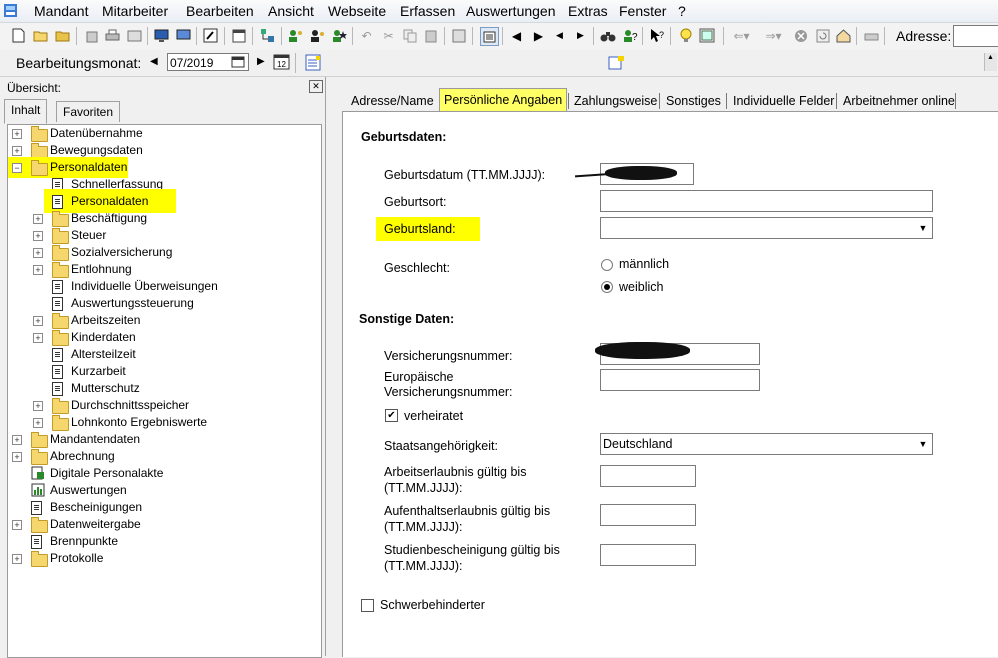 This screenshot has width=998, height=658. What do you see at coordinates (367, 605) in the screenshot?
I see `disabled-checkbox` at bounding box center [367, 605].